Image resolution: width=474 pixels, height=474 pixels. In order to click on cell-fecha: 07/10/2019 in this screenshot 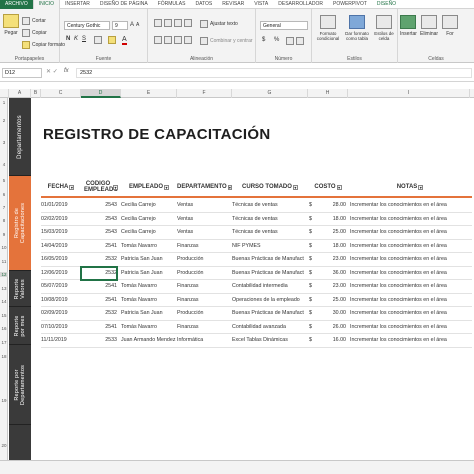, I will do `click(60, 327)`.